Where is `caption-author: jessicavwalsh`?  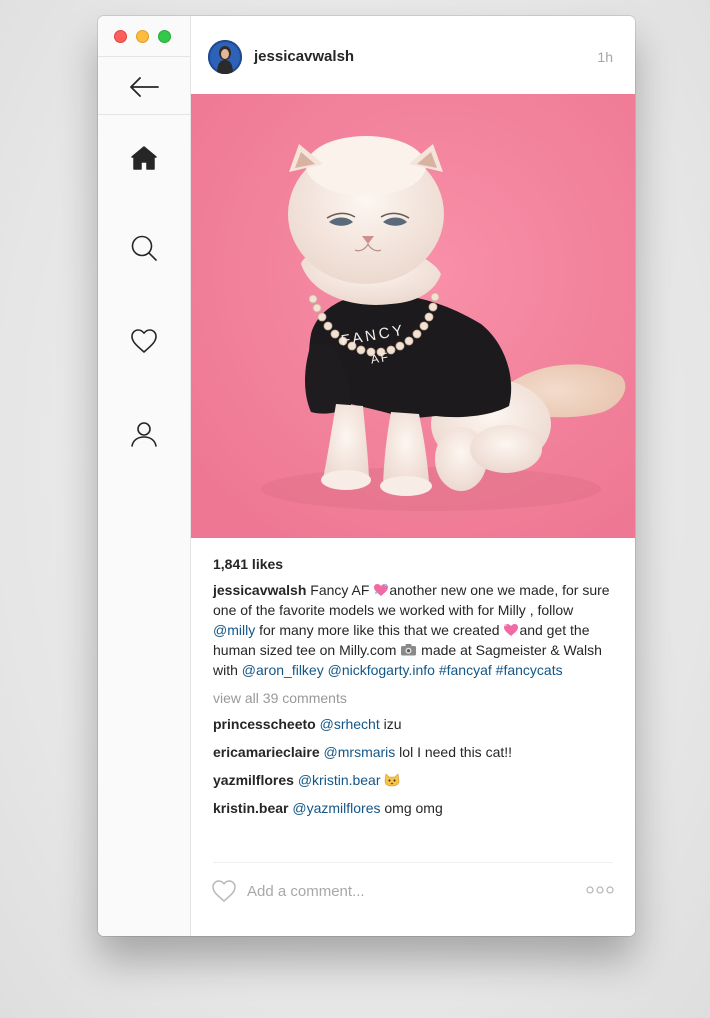
caption-author: jessicavwalsh is located at coordinates (259, 590).